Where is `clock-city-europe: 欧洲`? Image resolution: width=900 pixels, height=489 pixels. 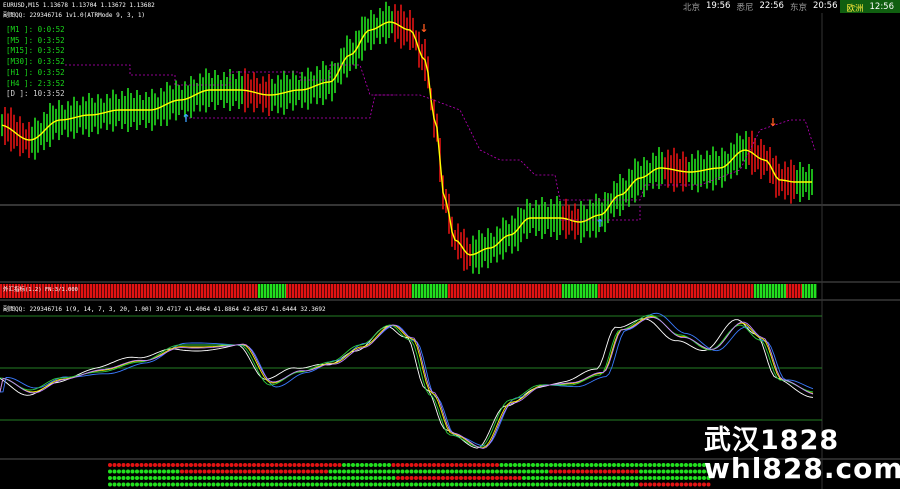
clock-city-europe: 欧洲 is located at coordinates (855, 9).